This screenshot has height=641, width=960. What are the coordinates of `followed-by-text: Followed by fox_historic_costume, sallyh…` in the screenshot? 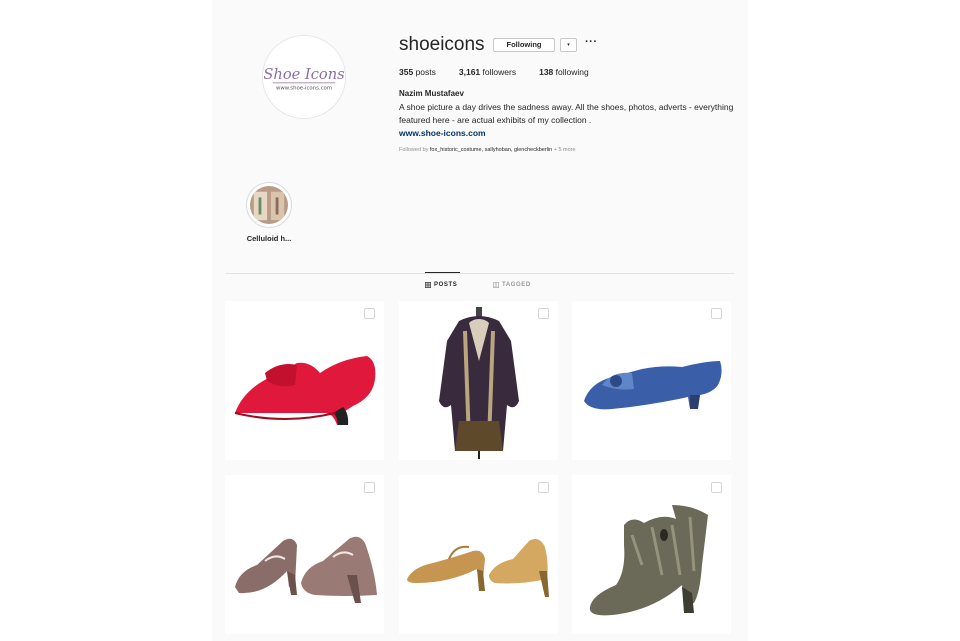 It's located at (487, 150).